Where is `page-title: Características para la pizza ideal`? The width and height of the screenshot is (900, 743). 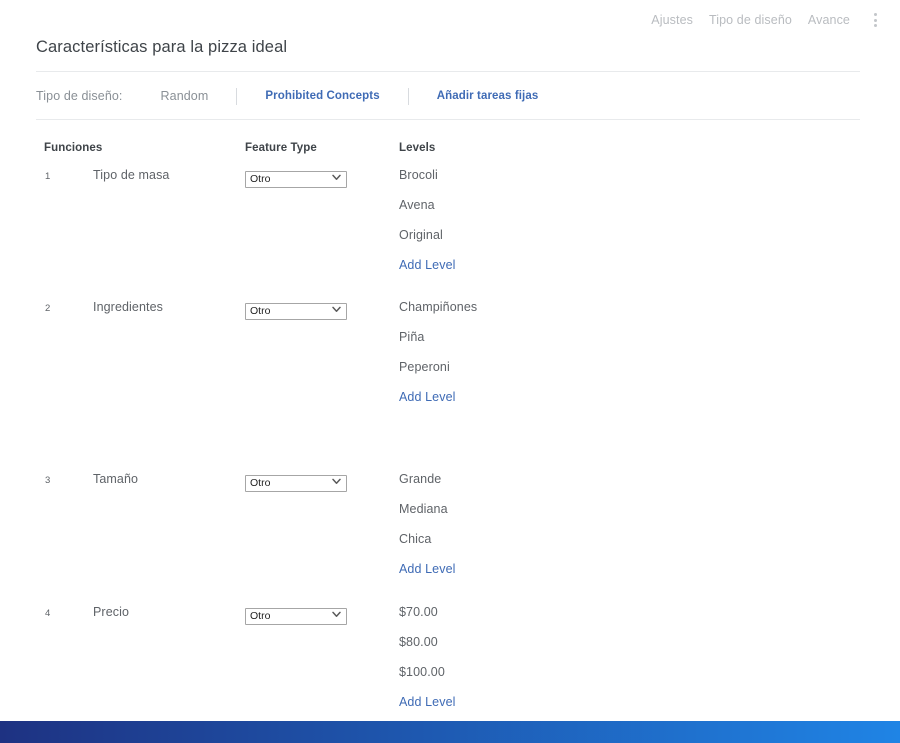
page-title: Características para la pizza ideal is located at coordinates (162, 47).